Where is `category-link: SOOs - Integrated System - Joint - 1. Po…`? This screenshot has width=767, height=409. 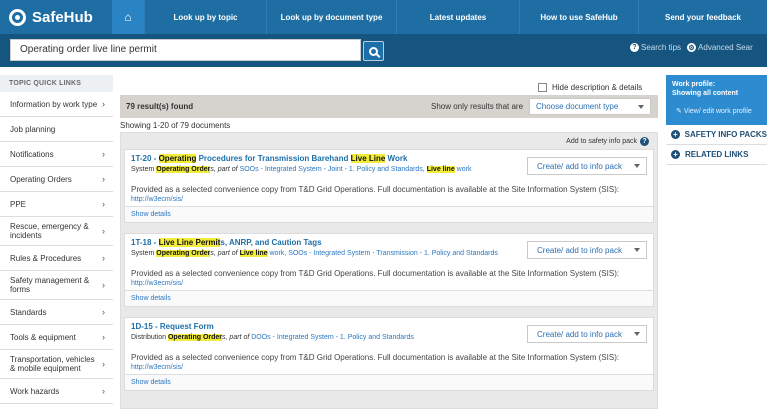 category-link: SOOs - Integrated System - Joint - 1. Po… is located at coordinates (333, 169).